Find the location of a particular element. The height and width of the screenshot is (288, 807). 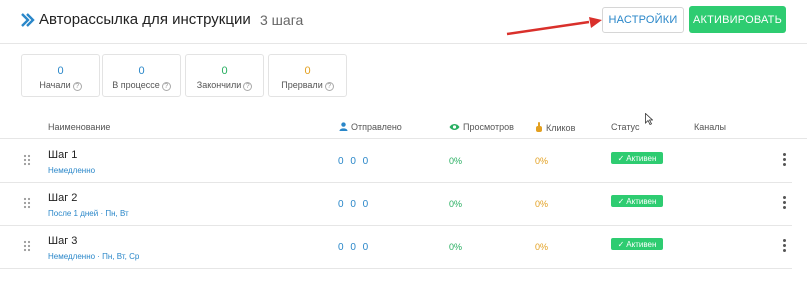

page-title: Авторассылка для инструкции is located at coordinates (145, 19).